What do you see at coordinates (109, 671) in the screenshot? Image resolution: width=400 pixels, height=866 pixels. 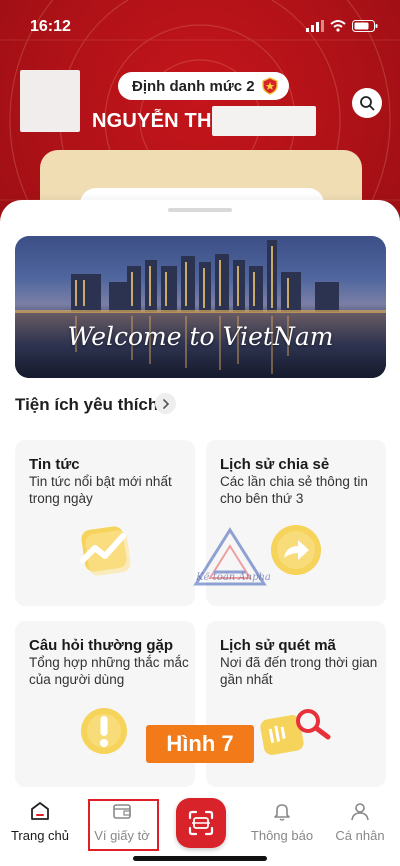 I see `tile-description: Tổng hợp những thắc mắc của người dùng` at bounding box center [109, 671].